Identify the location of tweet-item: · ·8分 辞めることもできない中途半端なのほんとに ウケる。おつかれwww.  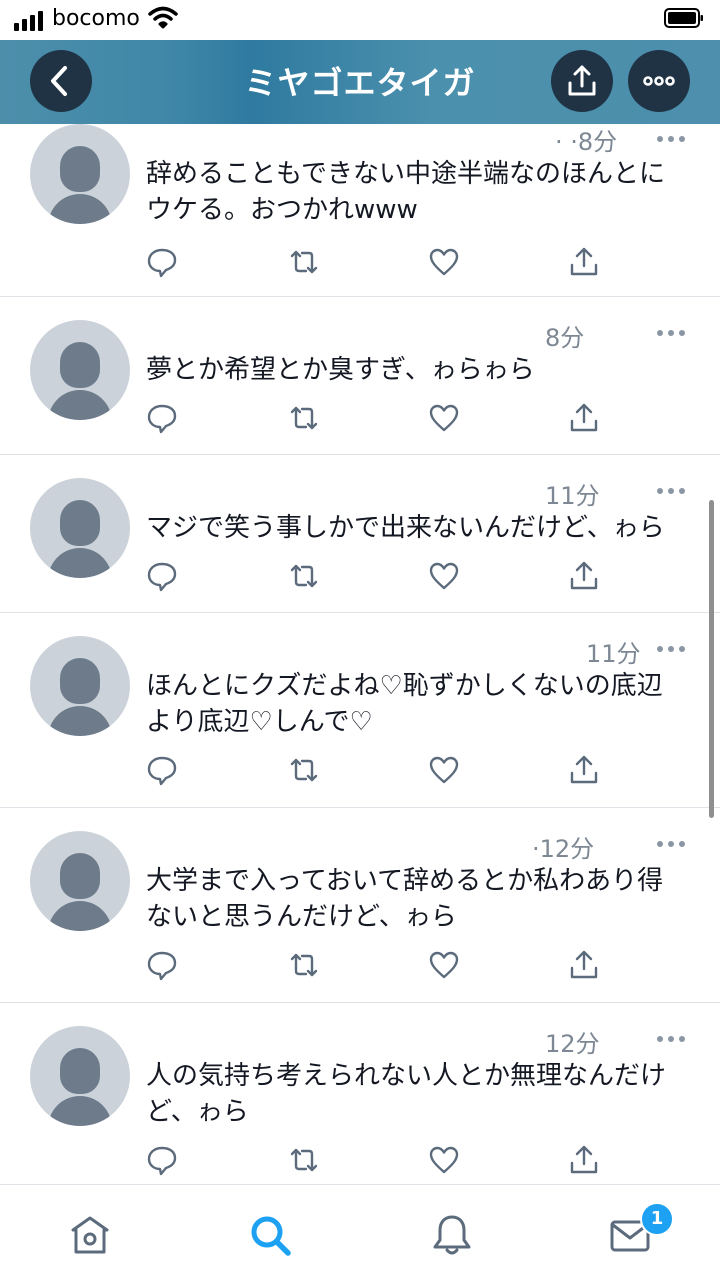
(360, 210).